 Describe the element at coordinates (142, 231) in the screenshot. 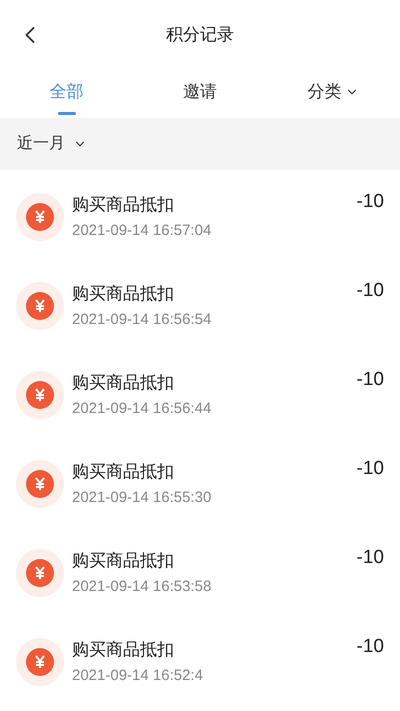

I see `record-time: 2021-09-14 16:57:04` at that location.